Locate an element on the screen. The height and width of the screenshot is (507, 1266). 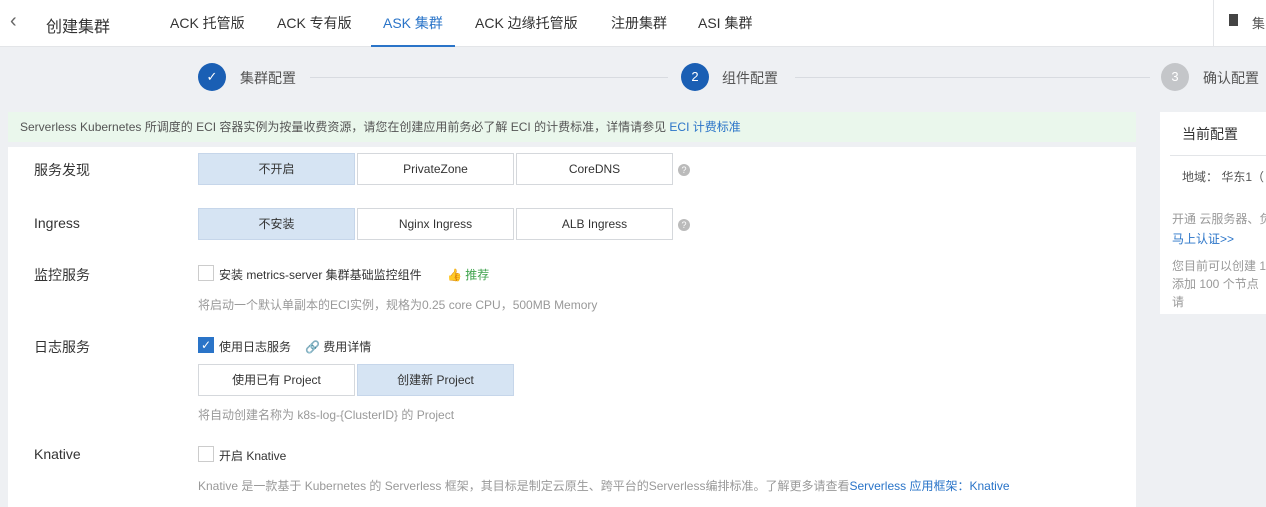
fee-details-link: 🔗 费用详情 is located at coordinates (338, 346).